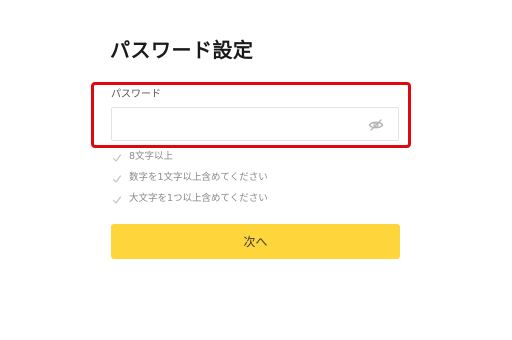 The height and width of the screenshot is (340, 512). Describe the element at coordinates (255, 241) in the screenshot. I see `next-button: 次へ` at that location.